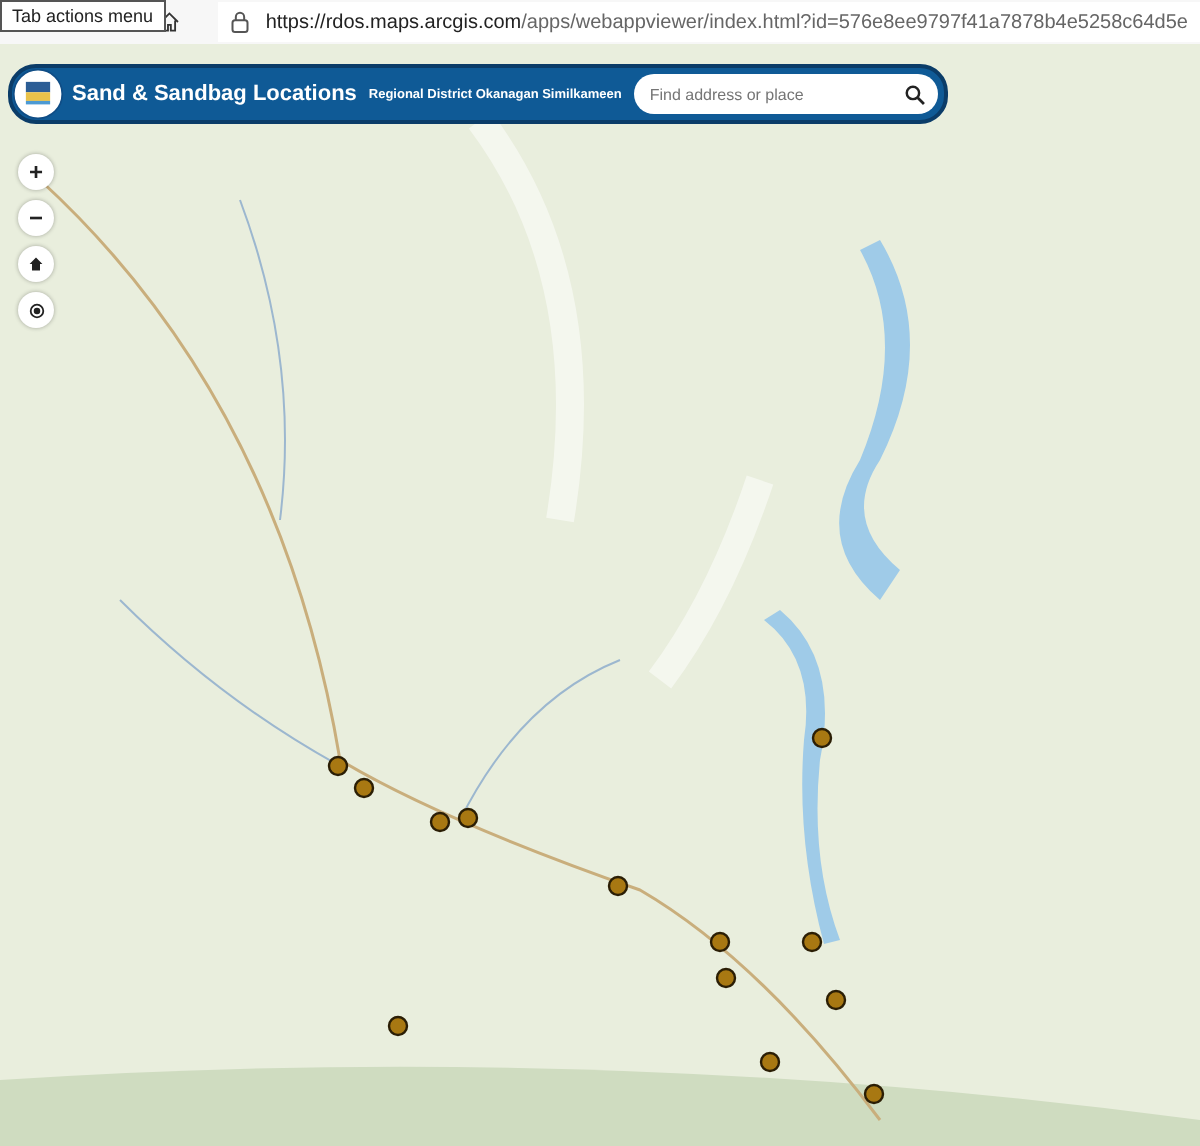 The image size is (1200, 1146). Describe the element at coordinates (83, 16) in the screenshot. I see `tooltip: Tab actions menu` at that location.